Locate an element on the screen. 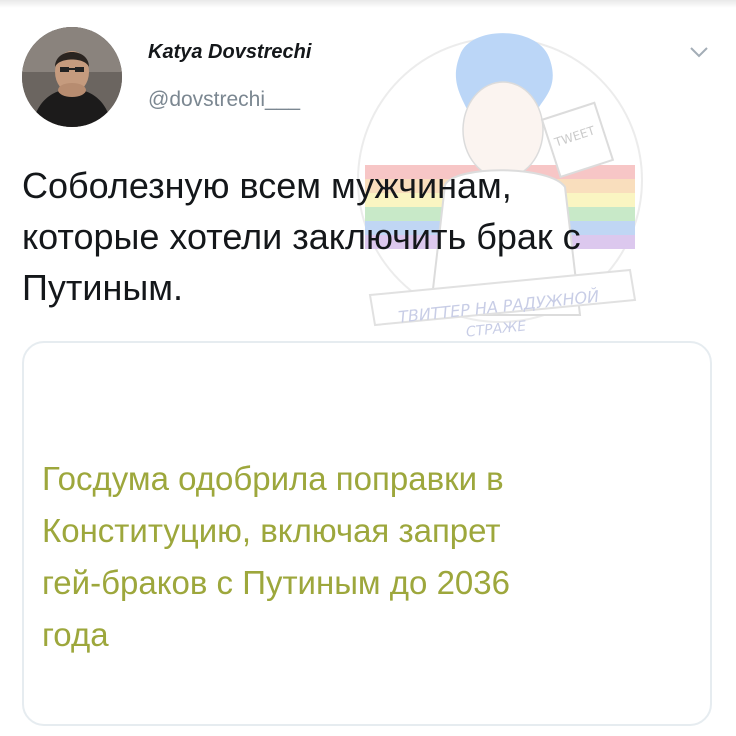 Image resolution: width=736 pixels, height=736 pixels. card-headline-line: Конституцию, включая запрет is located at coordinates (271, 530).